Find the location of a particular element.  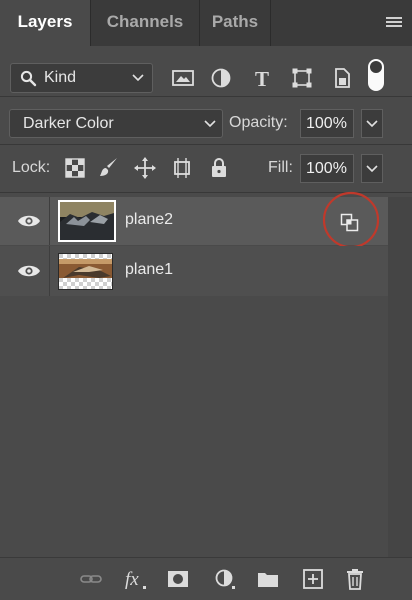

layer-row-plane2: plane2 is located at coordinates (194, 220).